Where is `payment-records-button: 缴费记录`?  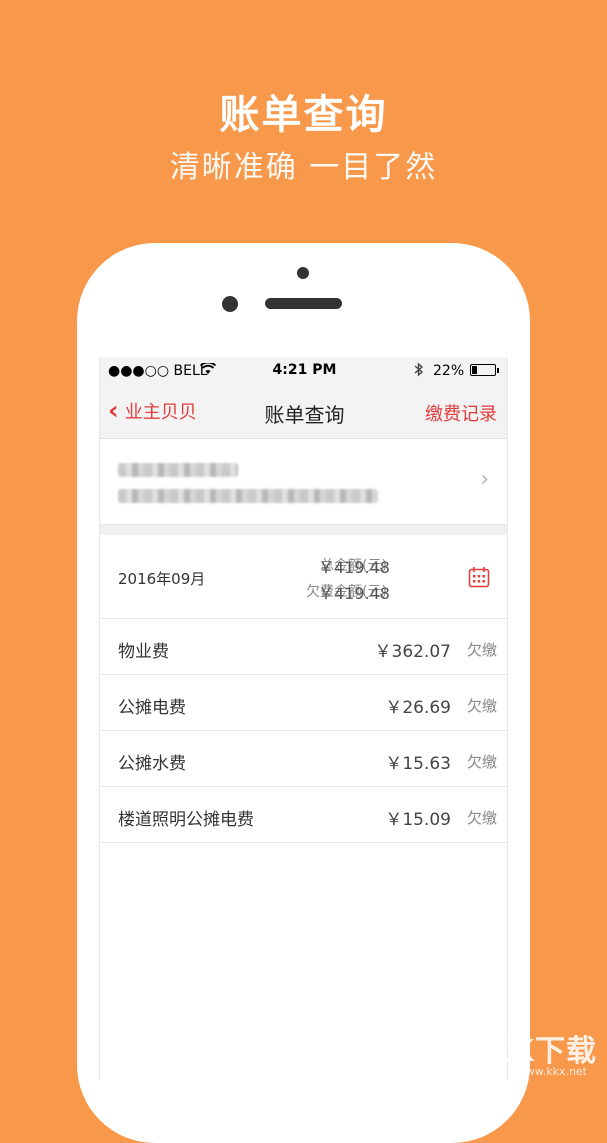 payment-records-button: 缴费记录 is located at coordinates (461, 413).